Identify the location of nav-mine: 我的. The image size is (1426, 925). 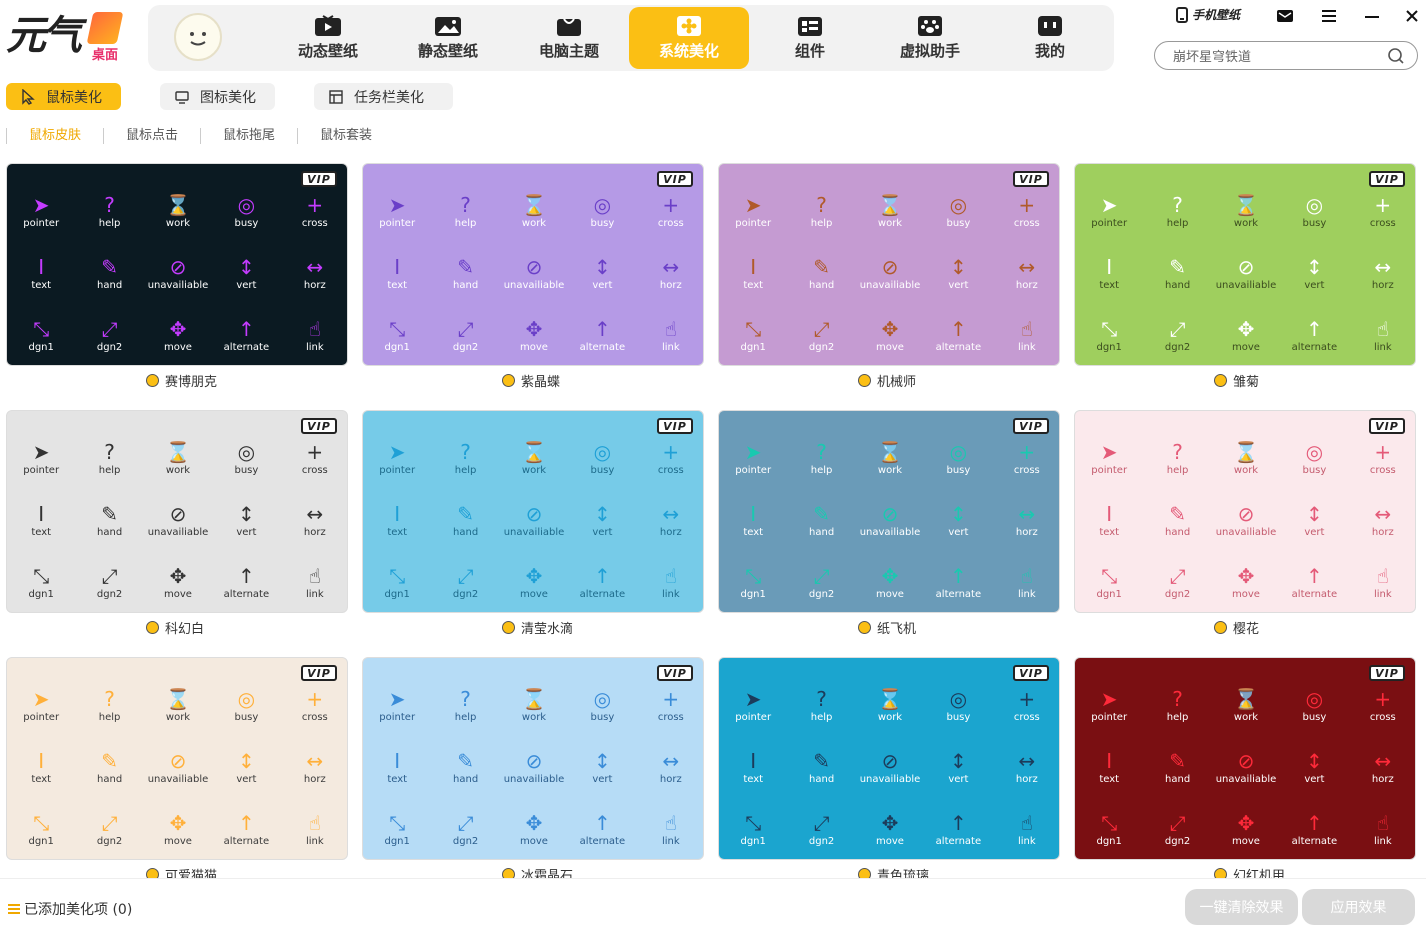
(1050, 38).